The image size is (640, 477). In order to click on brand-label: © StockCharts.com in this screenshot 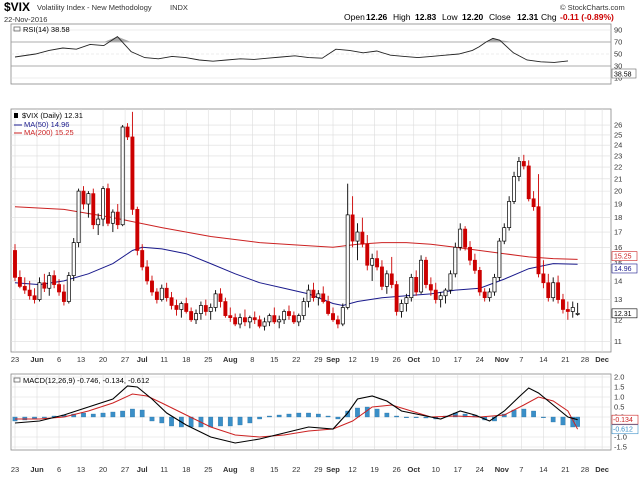, I will do `click(592, 7)`.